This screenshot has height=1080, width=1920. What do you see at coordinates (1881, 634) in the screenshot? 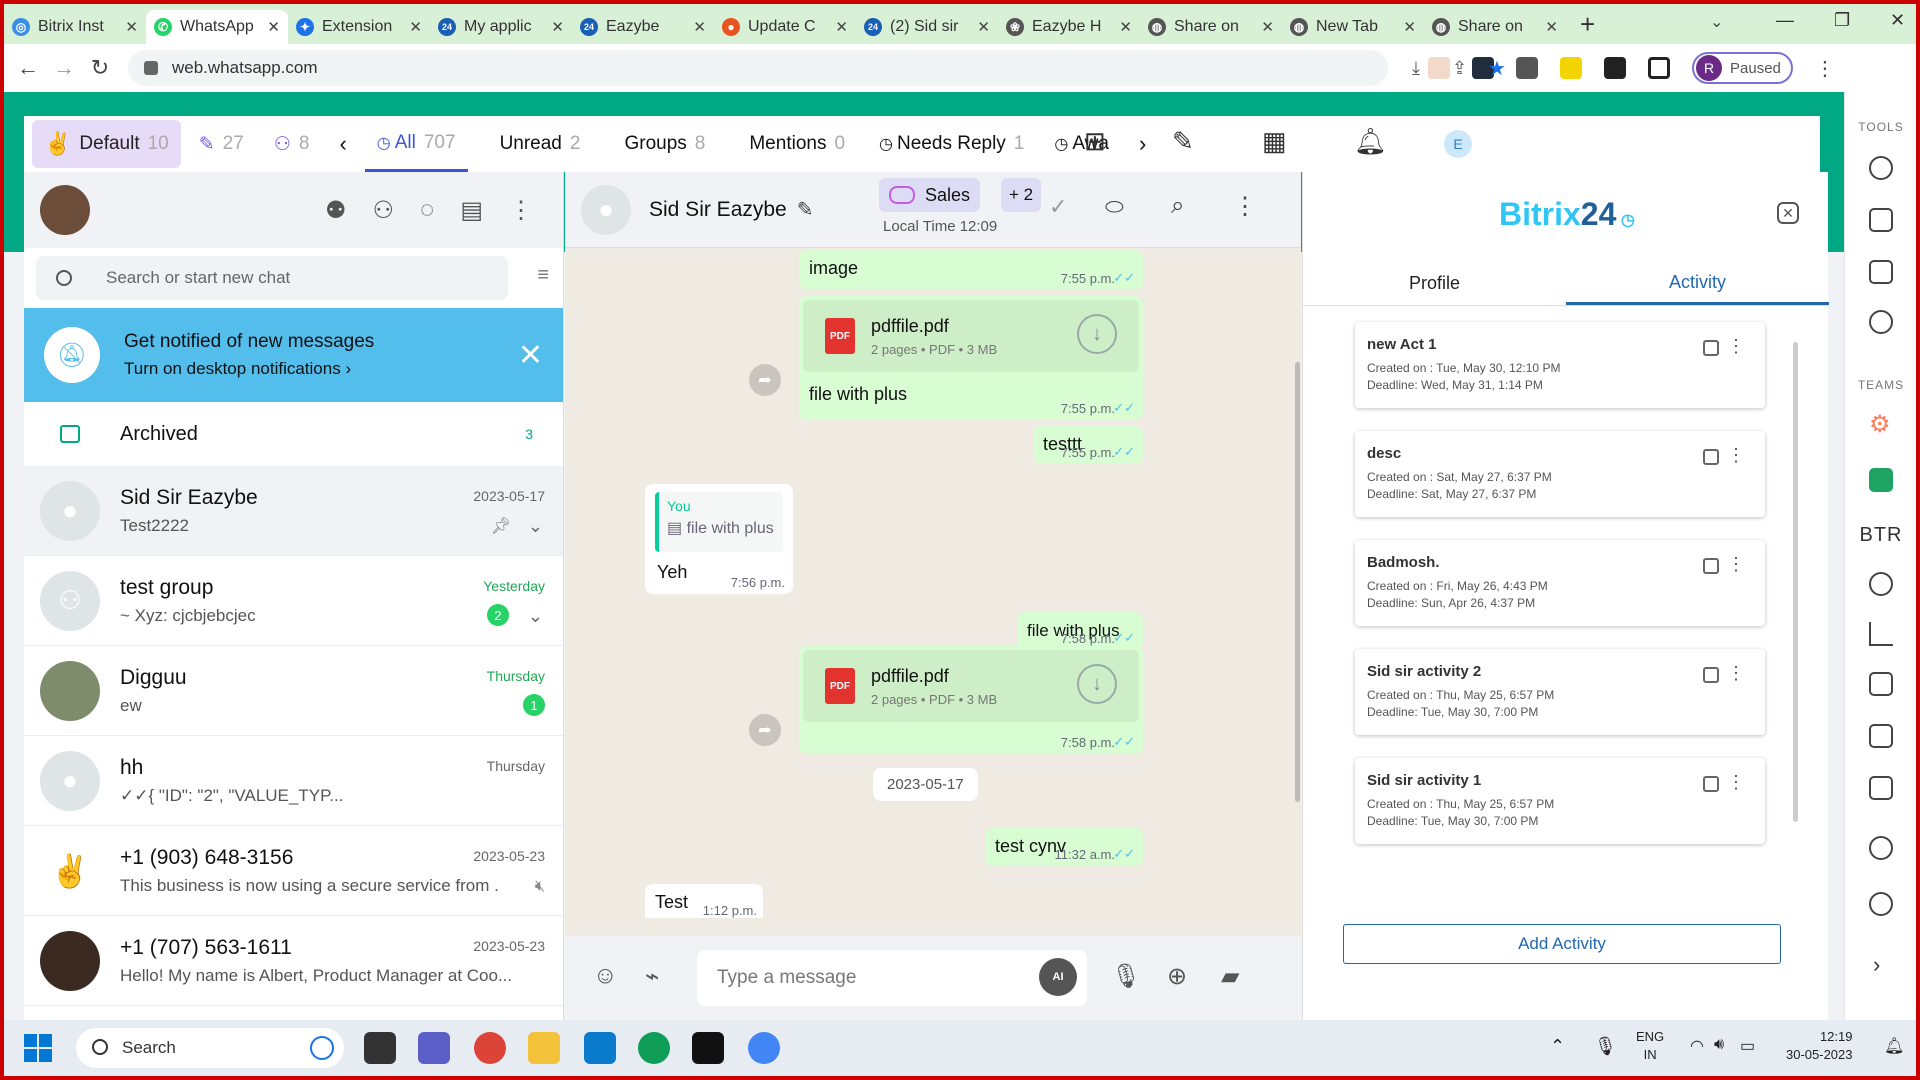
I see `chart-icon` at bounding box center [1881, 634].